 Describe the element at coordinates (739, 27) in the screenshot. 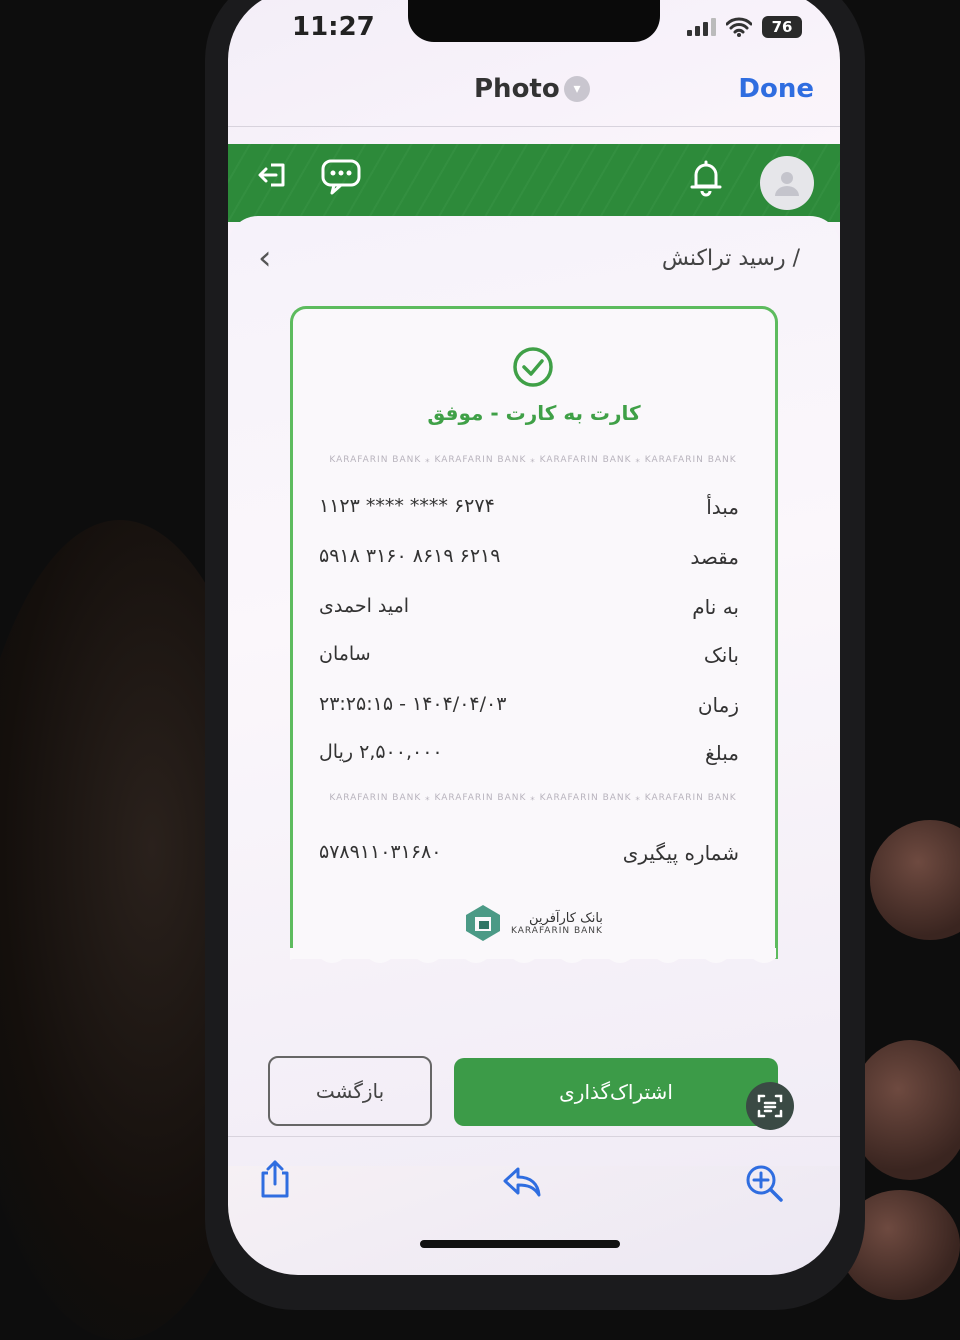

I see `wifi-icon` at that location.